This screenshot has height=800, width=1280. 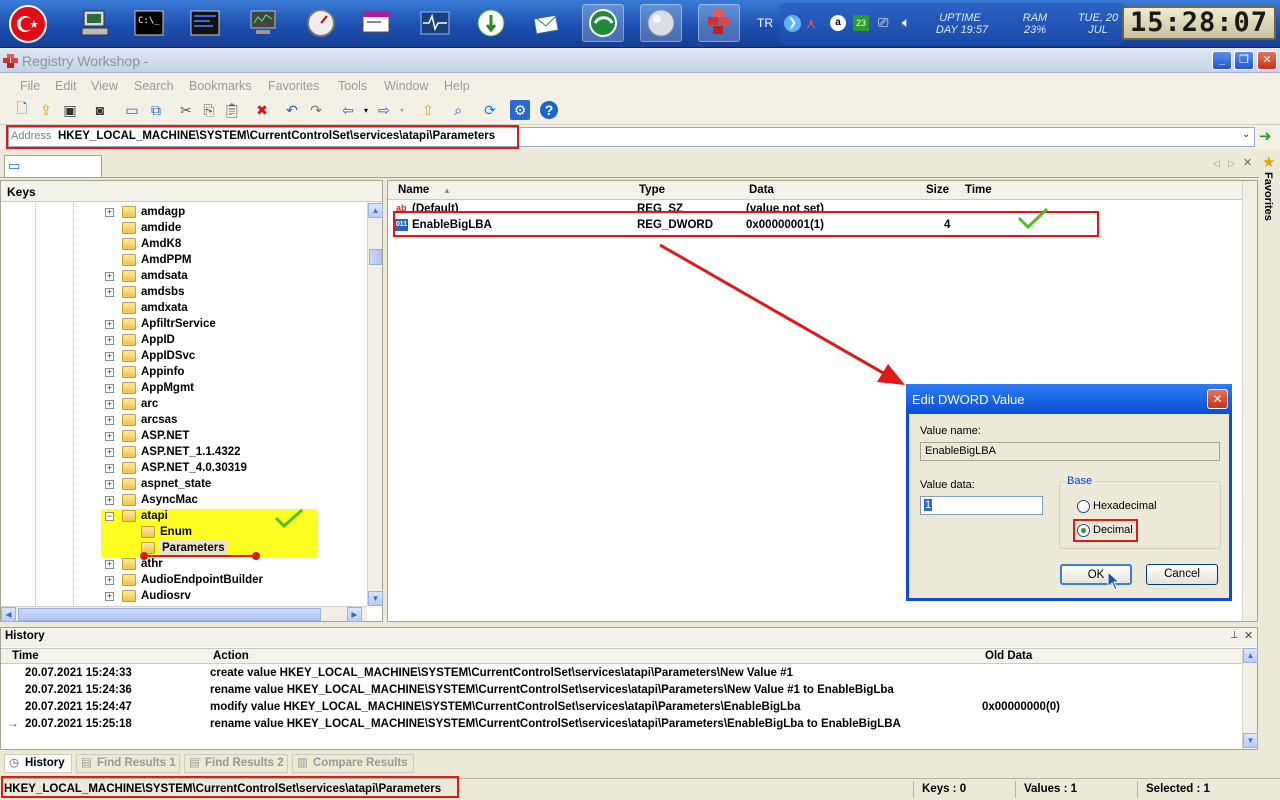 What do you see at coordinates (220, 86) in the screenshot?
I see `menu-bookmarks: Bookmarks` at bounding box center [220, 86].